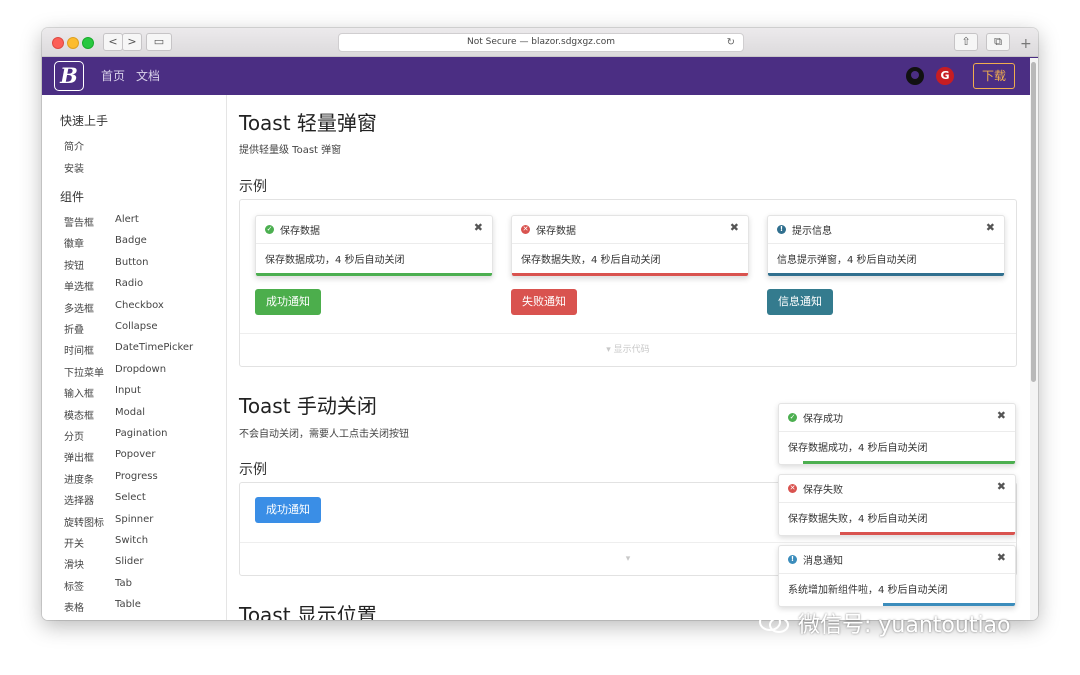 The image size is (1080, 675). I want to click on forward-button: >, so click(132, 42).